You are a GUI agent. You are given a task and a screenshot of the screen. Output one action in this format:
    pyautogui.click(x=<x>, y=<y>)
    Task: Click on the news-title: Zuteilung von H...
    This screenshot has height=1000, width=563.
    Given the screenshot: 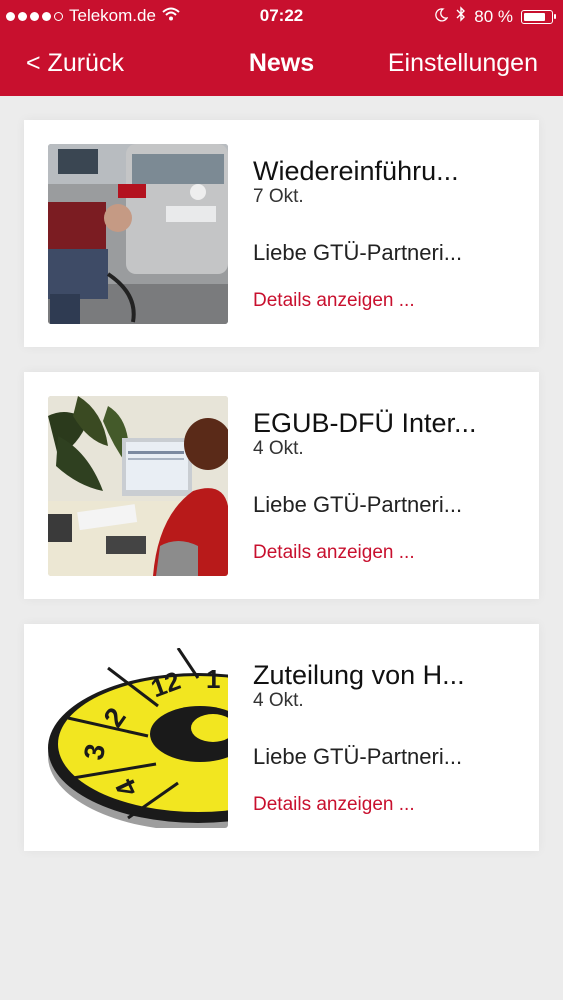 What is the action you would take?
    pyautogui.click(x=359, y=675)
    